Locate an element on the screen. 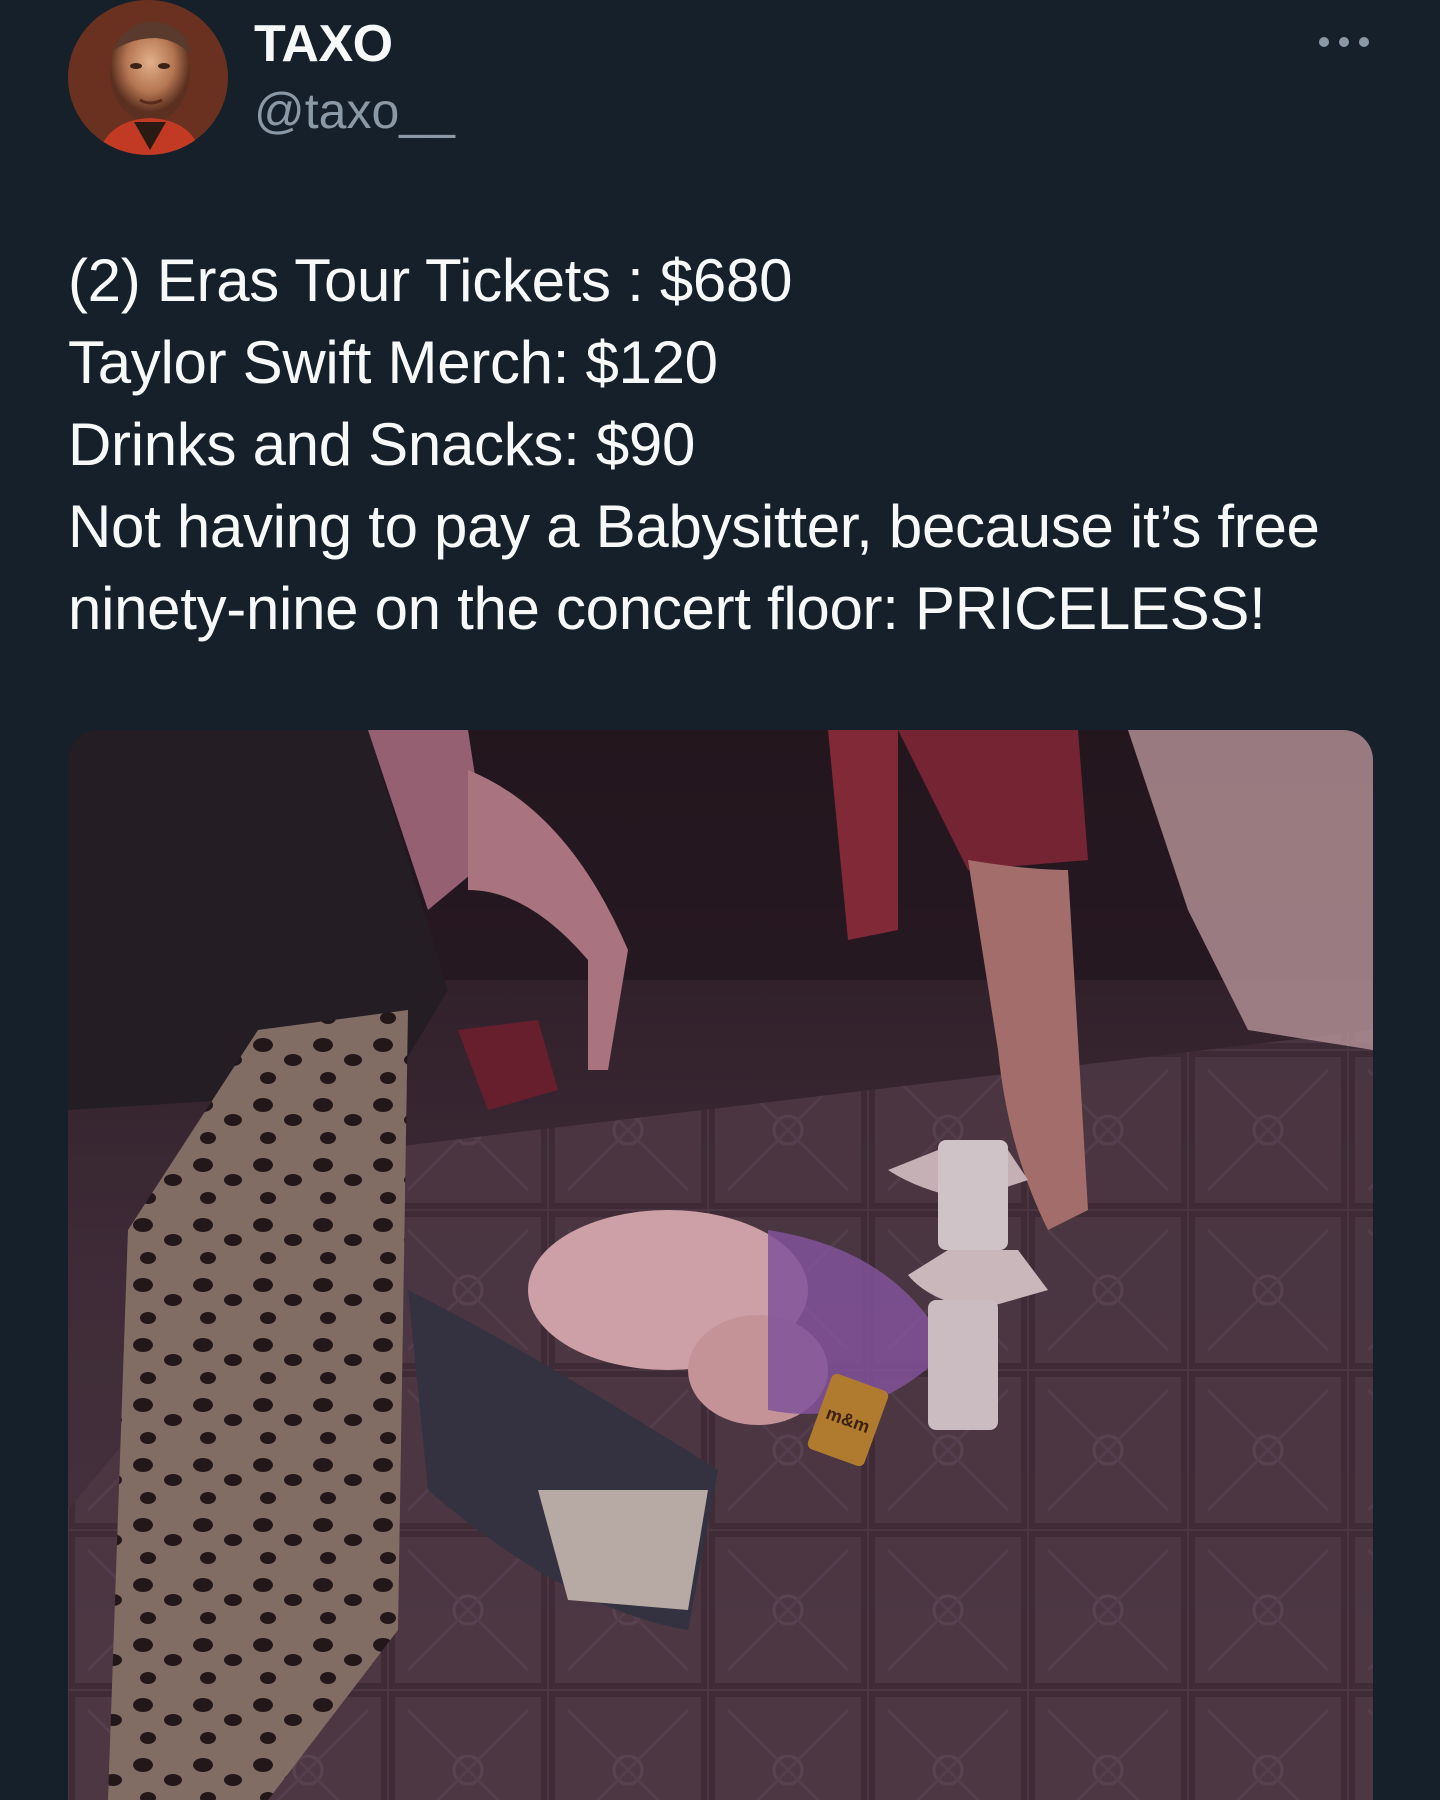 Image resolution: width=1440 pixels, height=1800 pixels. avatar is located at coordinates (148, 77).